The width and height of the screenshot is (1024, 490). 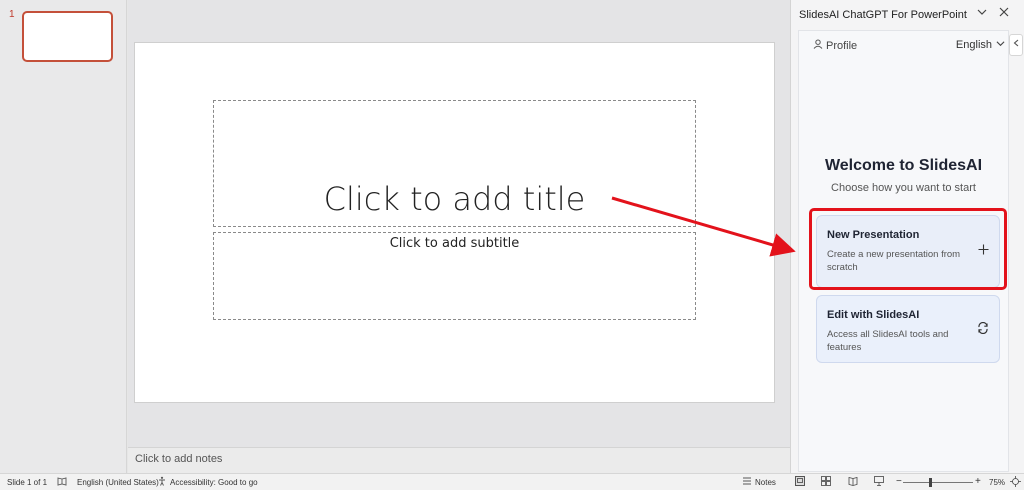 I want to click on thumbnail-pane: 1, so click(x=63, y=236).